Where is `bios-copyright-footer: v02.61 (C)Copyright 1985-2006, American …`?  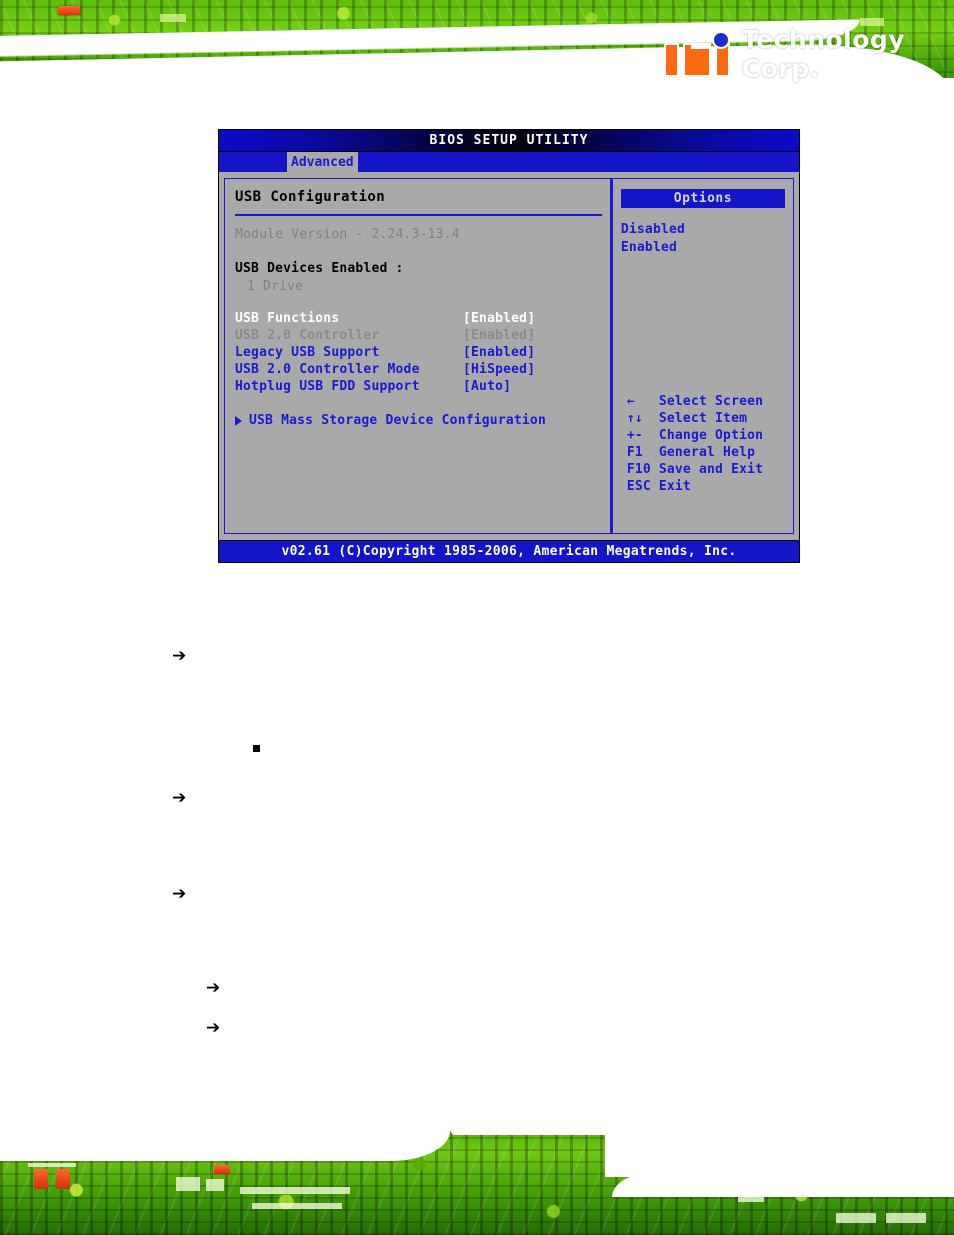
bios-copyright-footer: v02.61 (C)Copyright 1985-2006, American … is located at coordinates (509, 551).